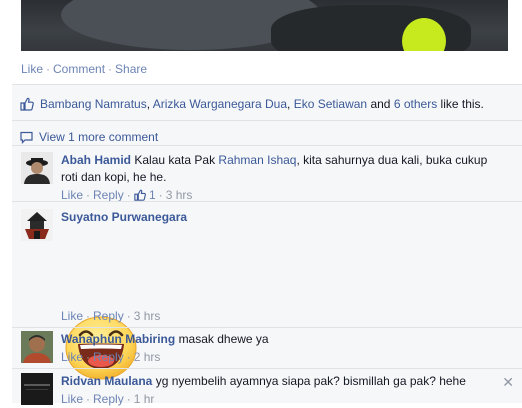  Describe the element at coordinates (98, 137) in the screenshot. I see `view-more-label: View 1 more comment` at that location.